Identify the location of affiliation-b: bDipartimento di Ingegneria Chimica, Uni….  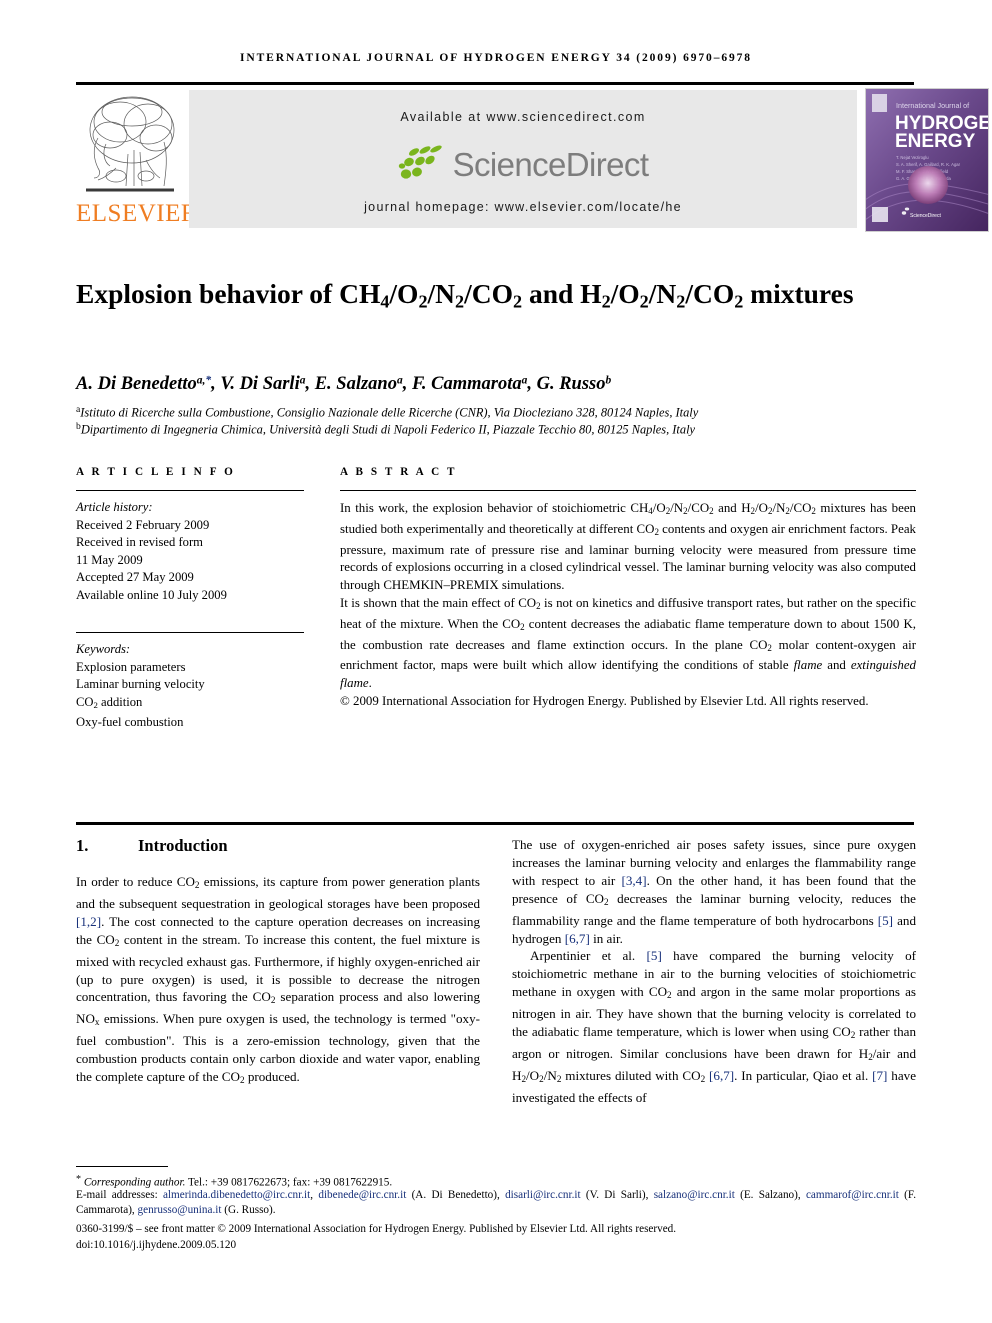
(386, 429).